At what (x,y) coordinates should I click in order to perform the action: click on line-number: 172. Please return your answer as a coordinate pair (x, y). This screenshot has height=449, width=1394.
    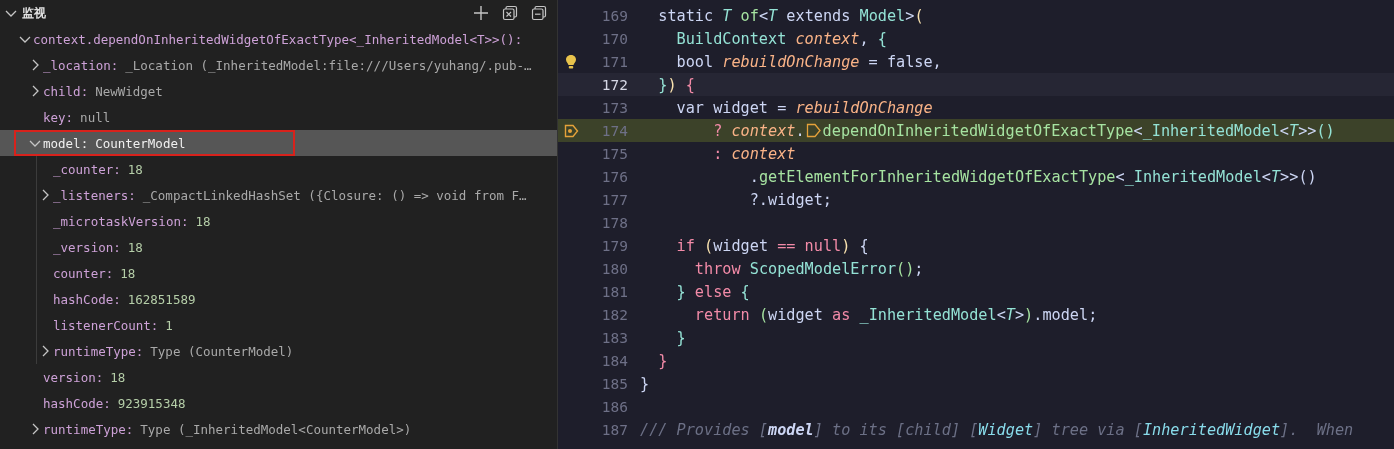
    Looking at the image, I should click on (614, 84).